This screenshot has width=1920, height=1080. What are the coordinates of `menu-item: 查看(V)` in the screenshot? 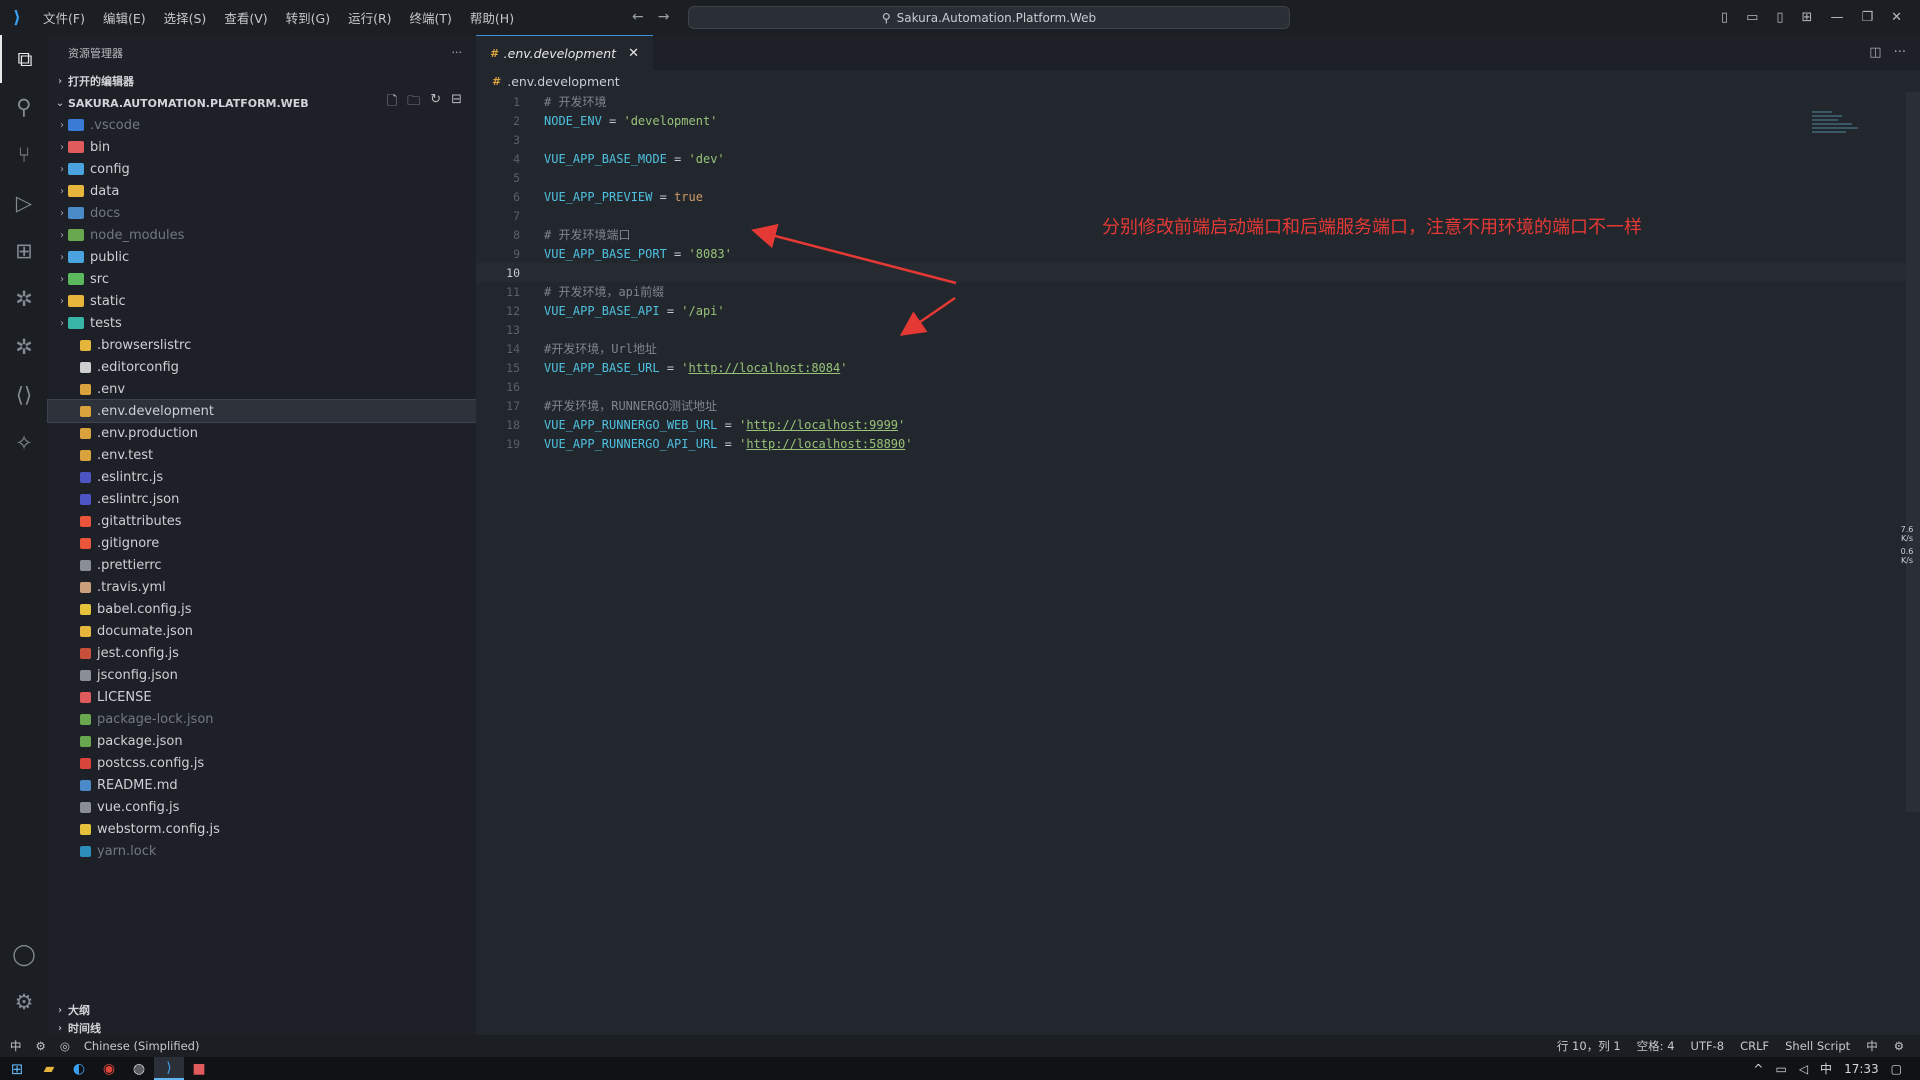 It's located at (245, 17).